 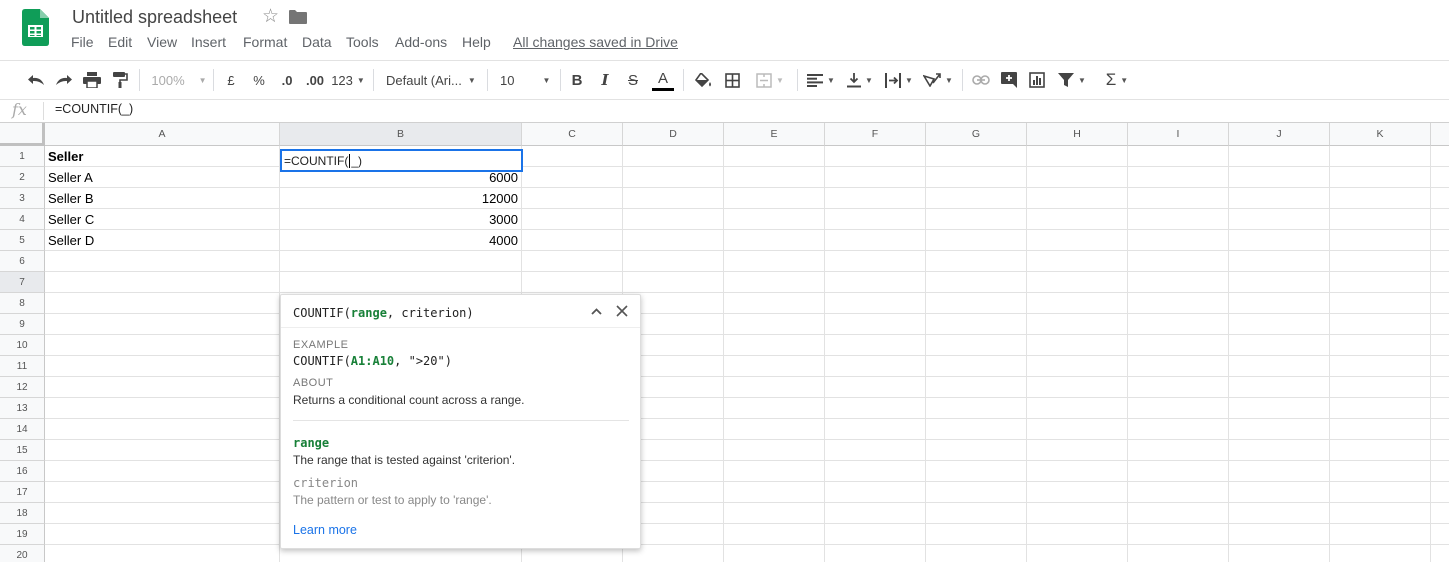 I want to click on cell-g10, so click(x=976, y=345).